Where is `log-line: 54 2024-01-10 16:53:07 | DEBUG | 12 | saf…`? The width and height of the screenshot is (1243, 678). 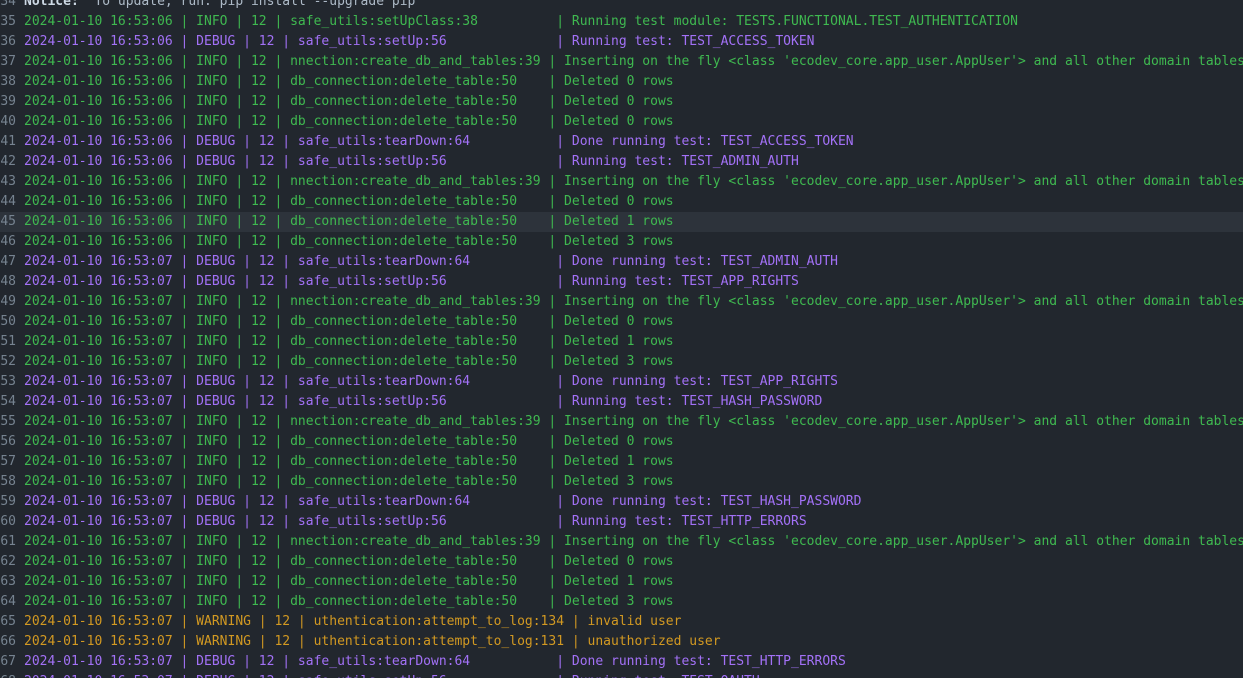
log-line: 54 2024-01-10 16:53:07 | DEBUG | 12 | saf… is located at coordinates (621, 402).